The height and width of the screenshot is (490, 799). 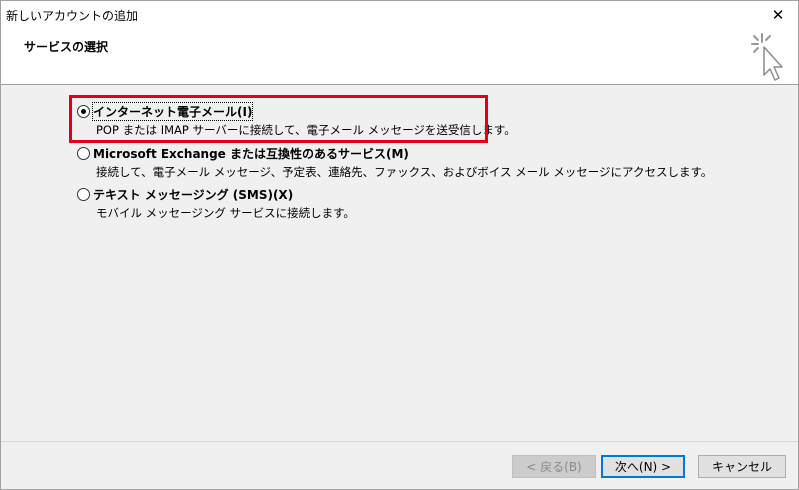 I want to click on title-bar: 新しいアカウントの追加 ✕, so click(x=399, y=15).